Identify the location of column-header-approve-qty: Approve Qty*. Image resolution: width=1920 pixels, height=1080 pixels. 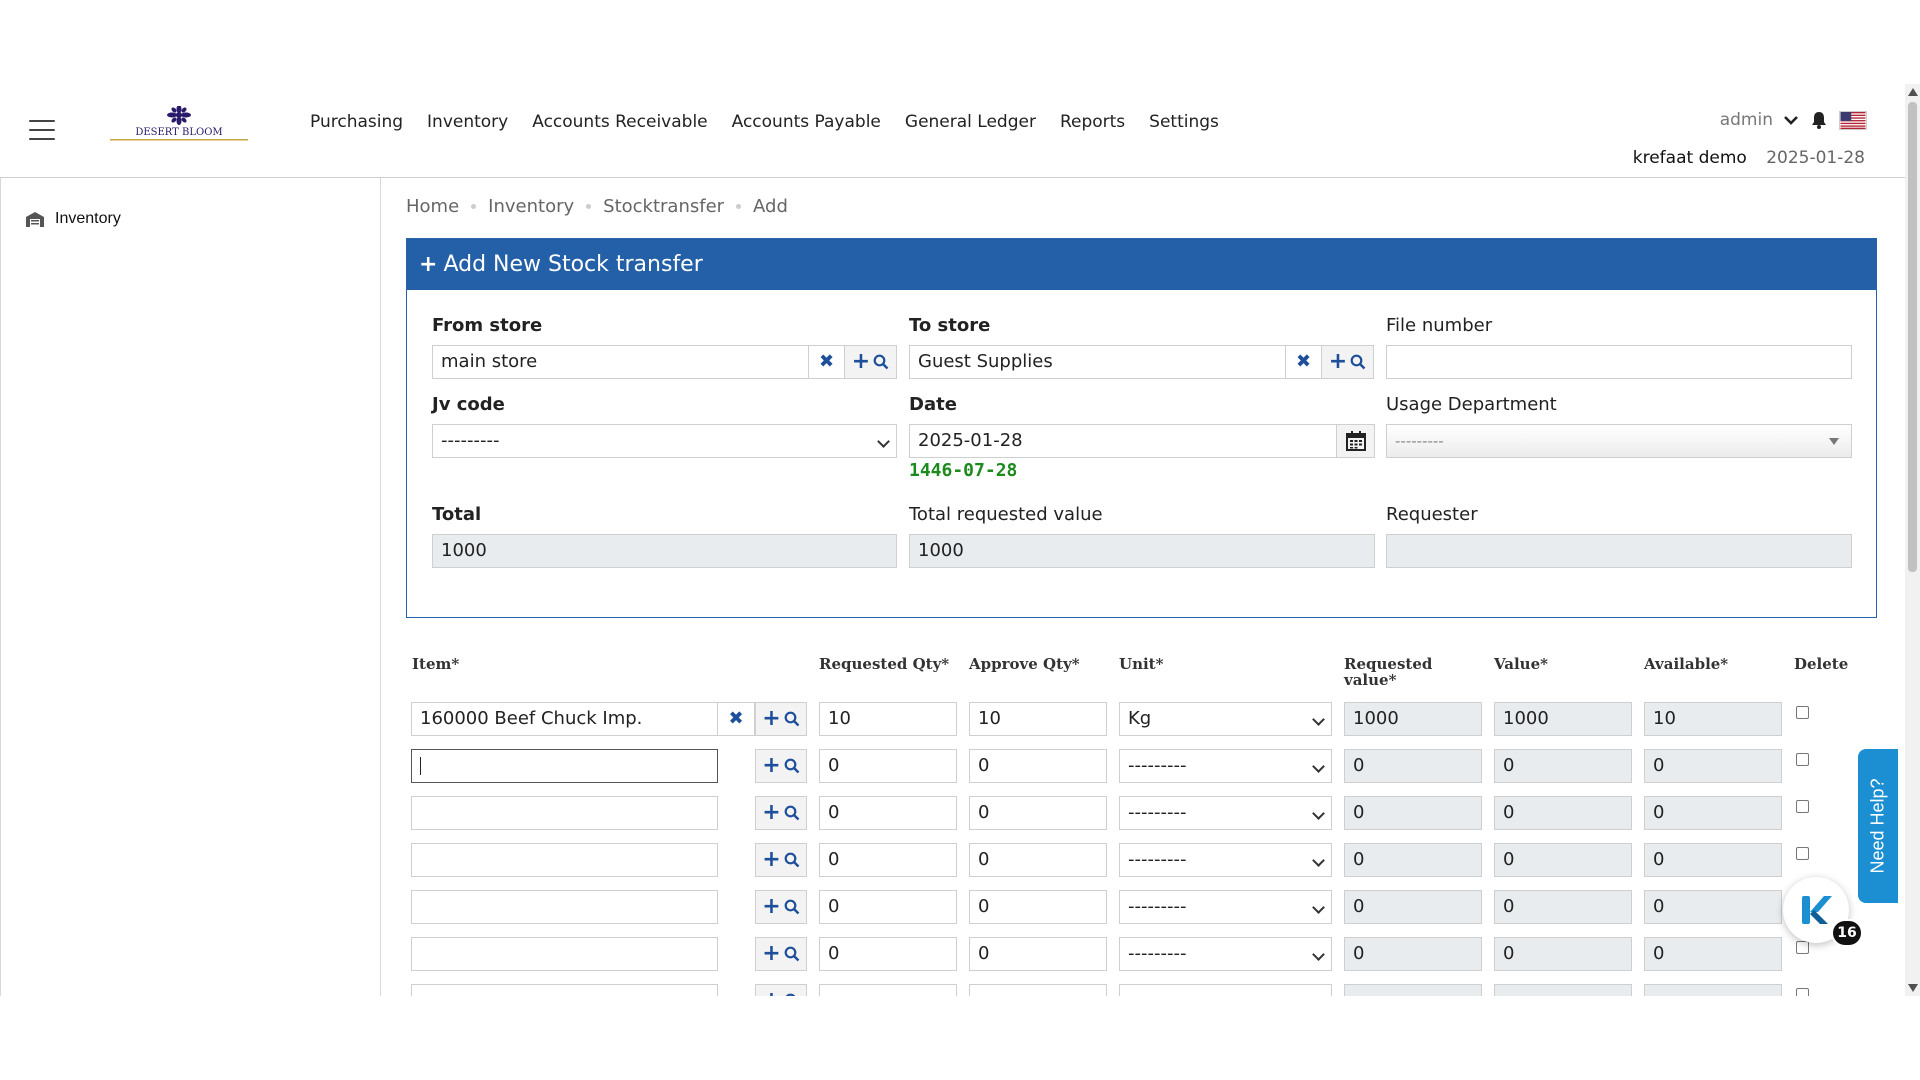
(1024, 664).